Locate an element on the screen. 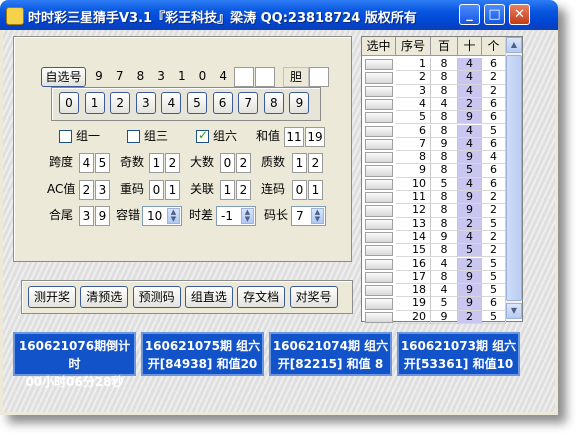 The image size is (576, 435). ac-max-field: 3 is located at coordinates (102, 190).